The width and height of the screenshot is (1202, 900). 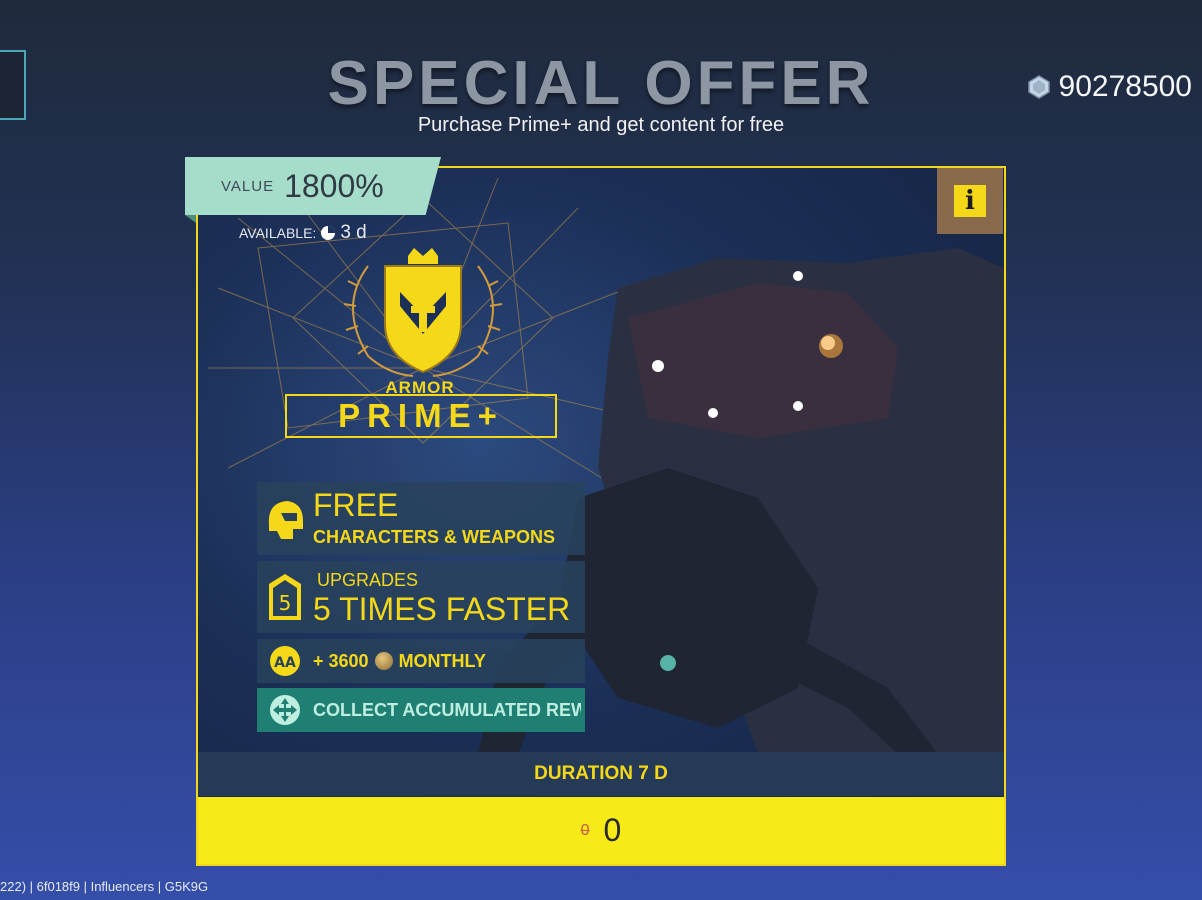 What do you see at coordinates (334, 185) in the screenshot?
I see `value-percent: 1800%` at bounding box center [334, 185].